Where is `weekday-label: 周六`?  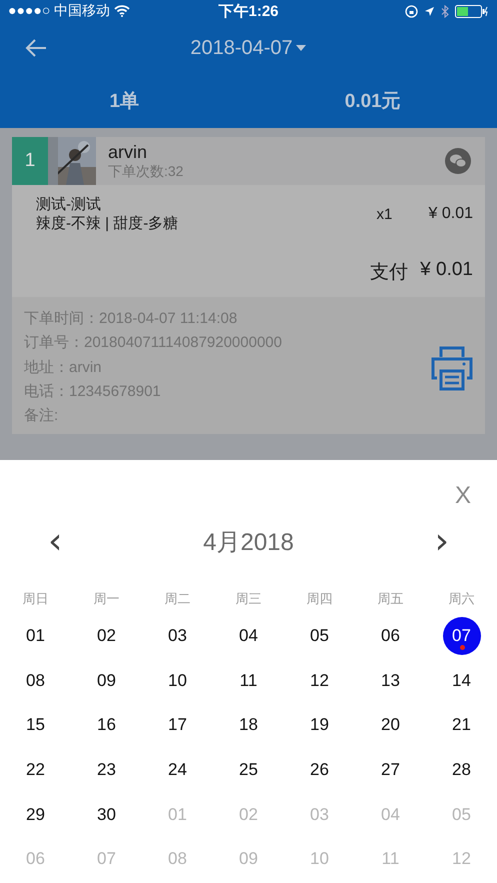 weekday-label: 周六 is located at coordinates (462, 599).